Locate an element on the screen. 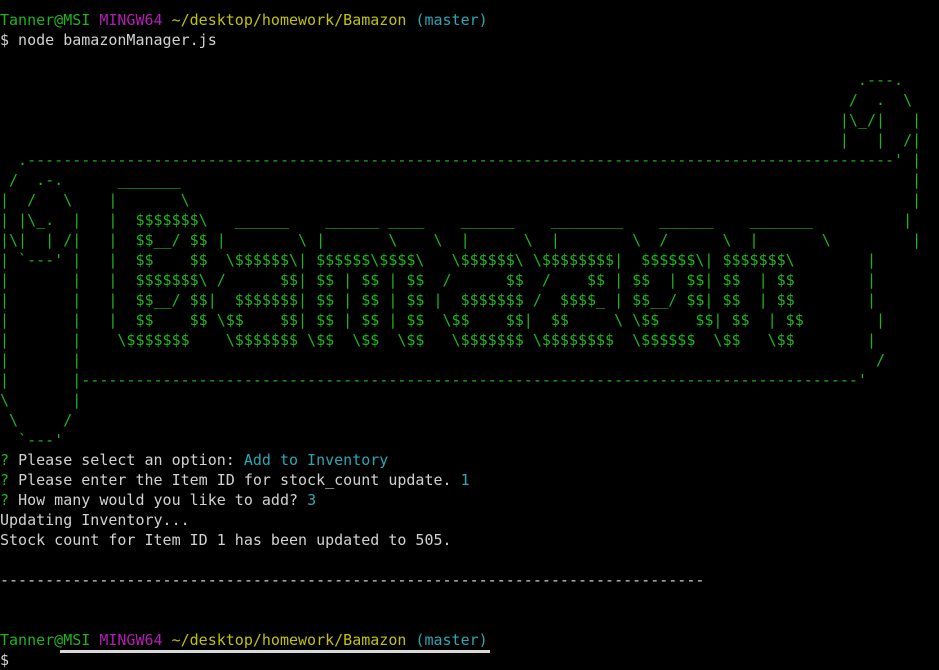 The height and width of the screenshot is (670, 939). question-text: How many would you like to add? is located at coordinates (158, 500).